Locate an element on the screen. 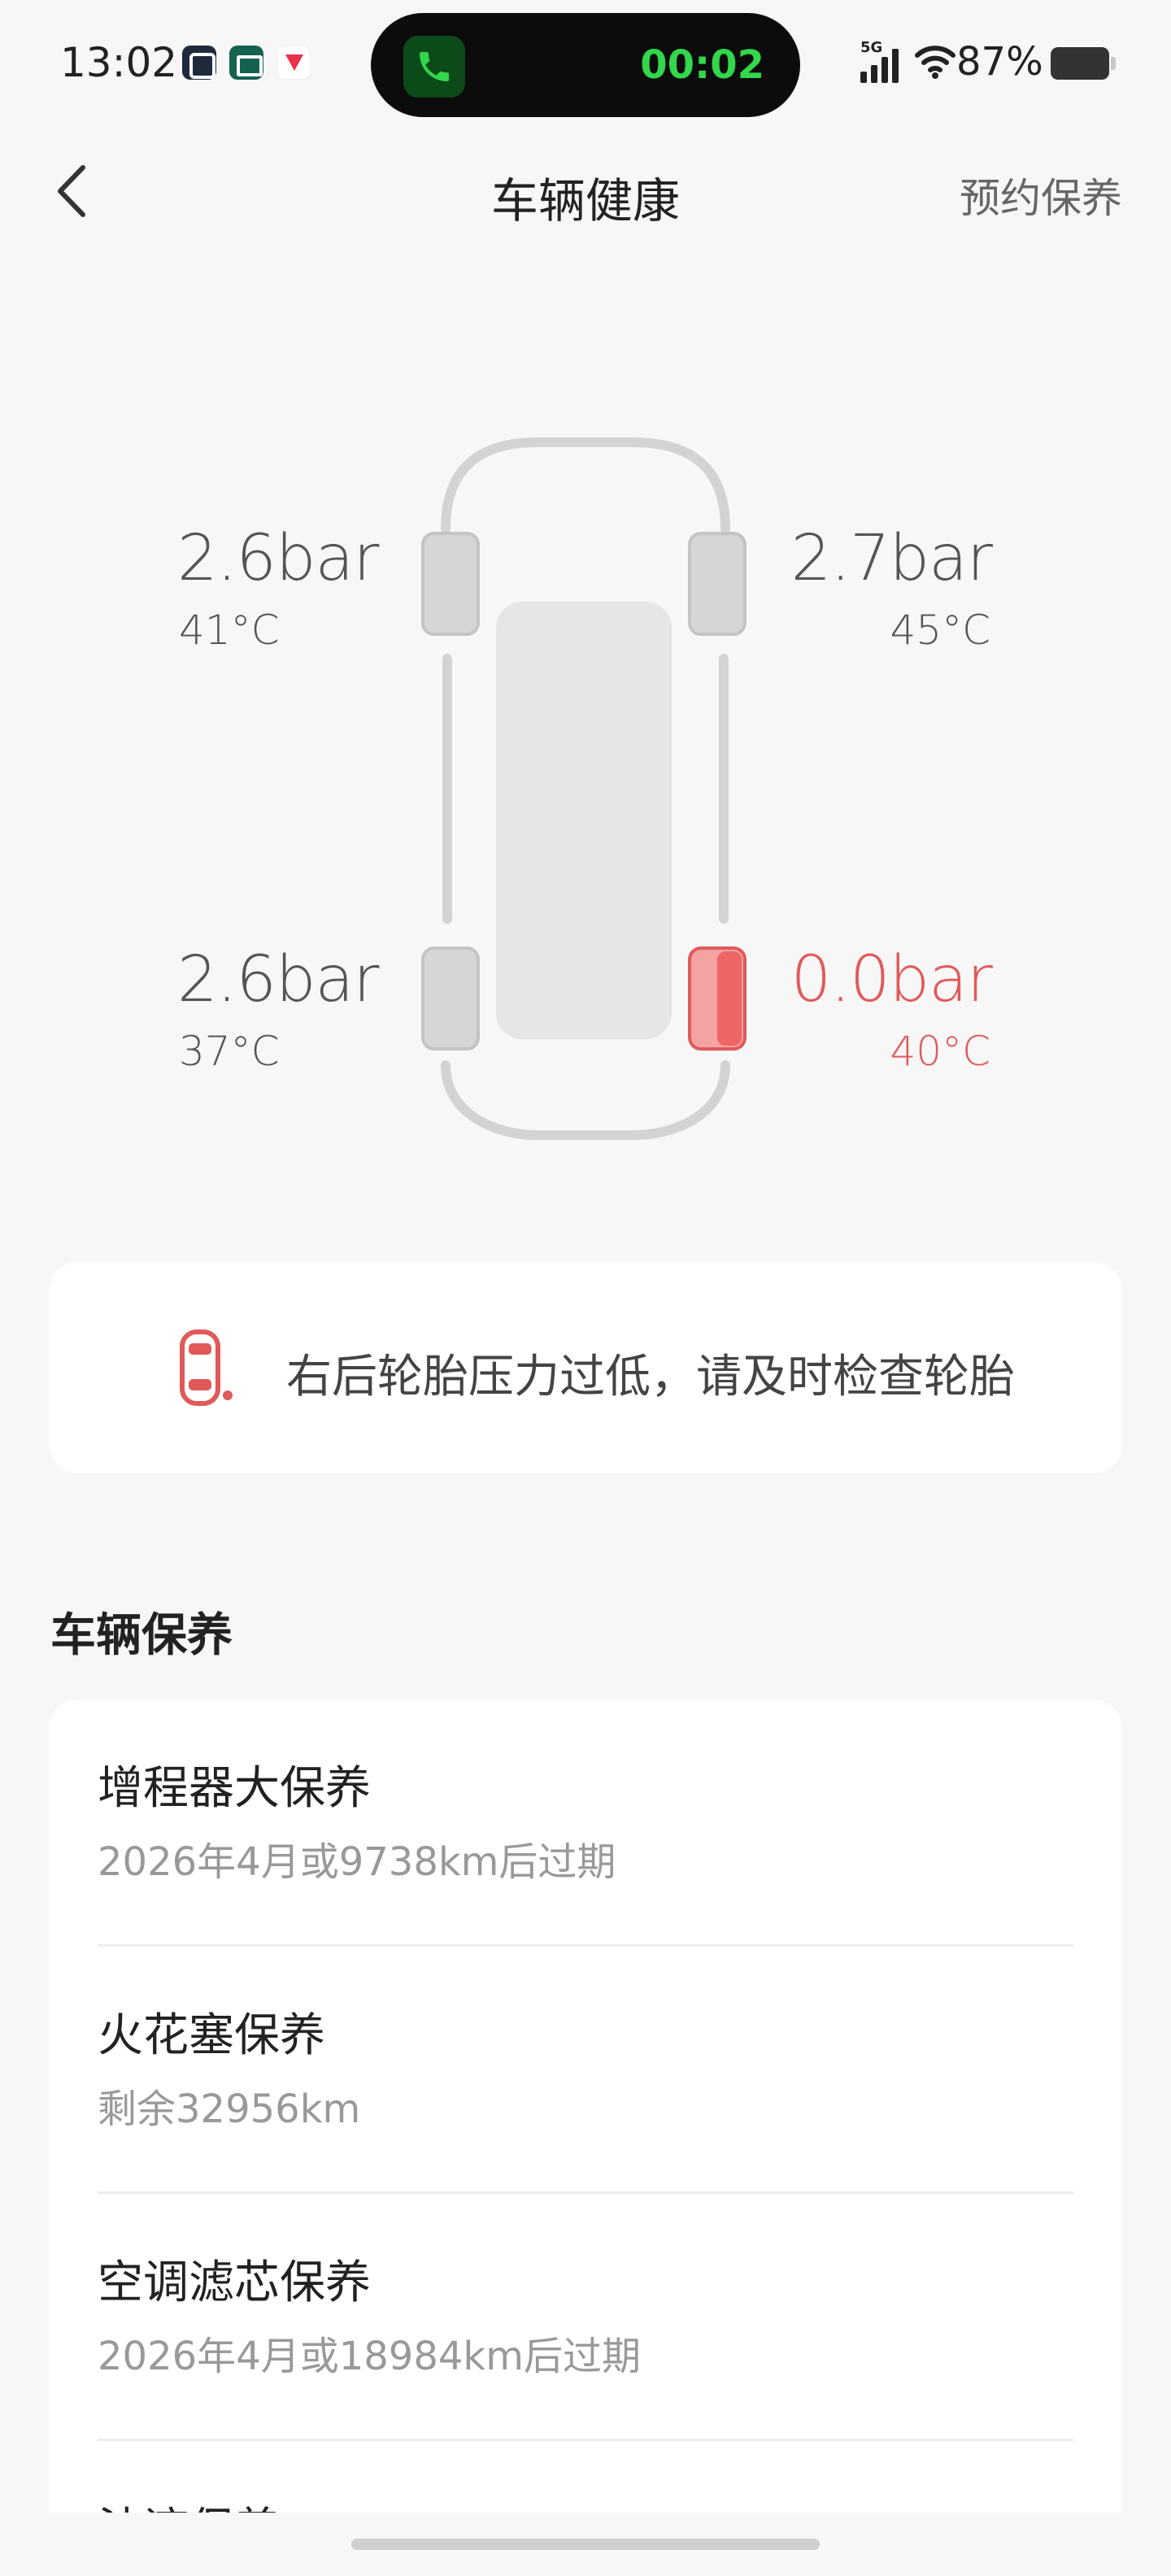 The width and height of the screenshot is (1171, 2576). rear-right-pressure: 0.0bar is located at coordinates (892, 980).